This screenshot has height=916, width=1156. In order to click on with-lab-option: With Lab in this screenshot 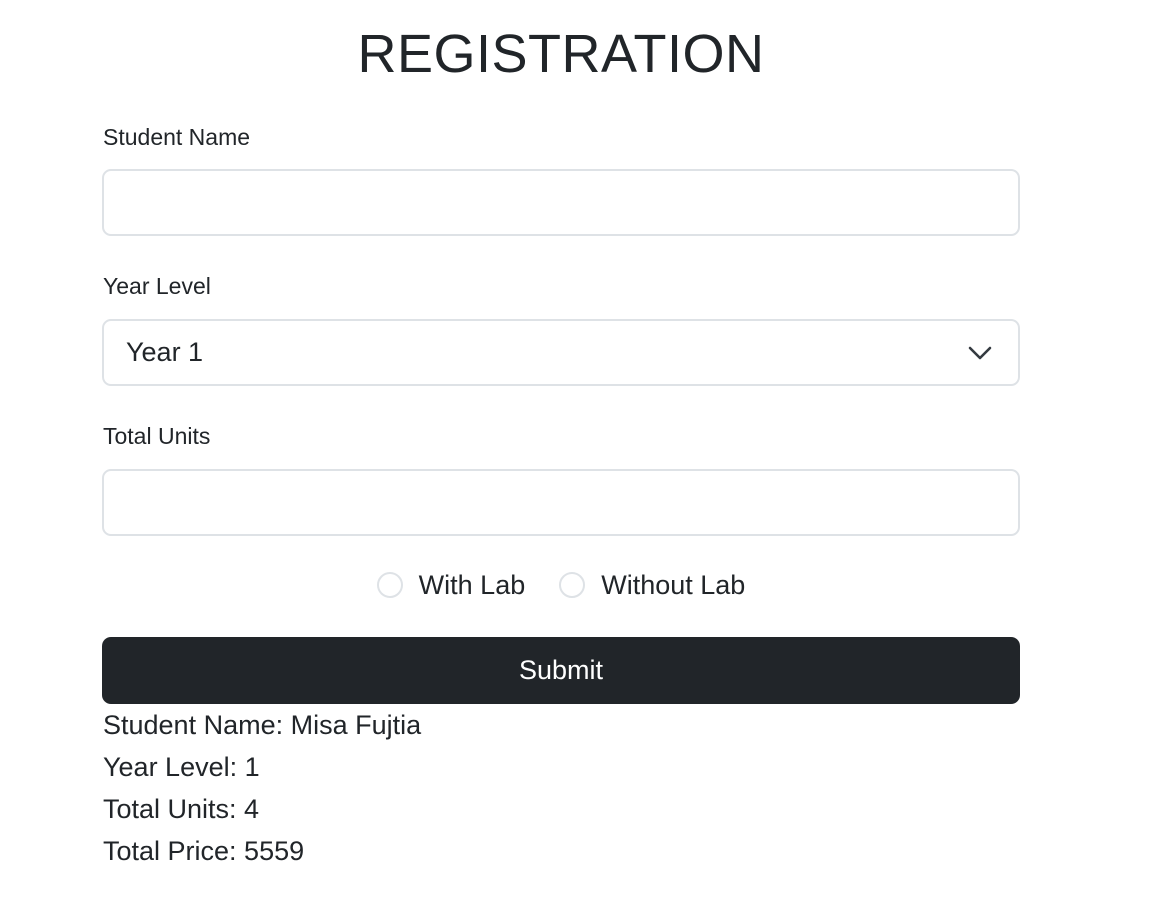, I will do `click(451, 585)`.